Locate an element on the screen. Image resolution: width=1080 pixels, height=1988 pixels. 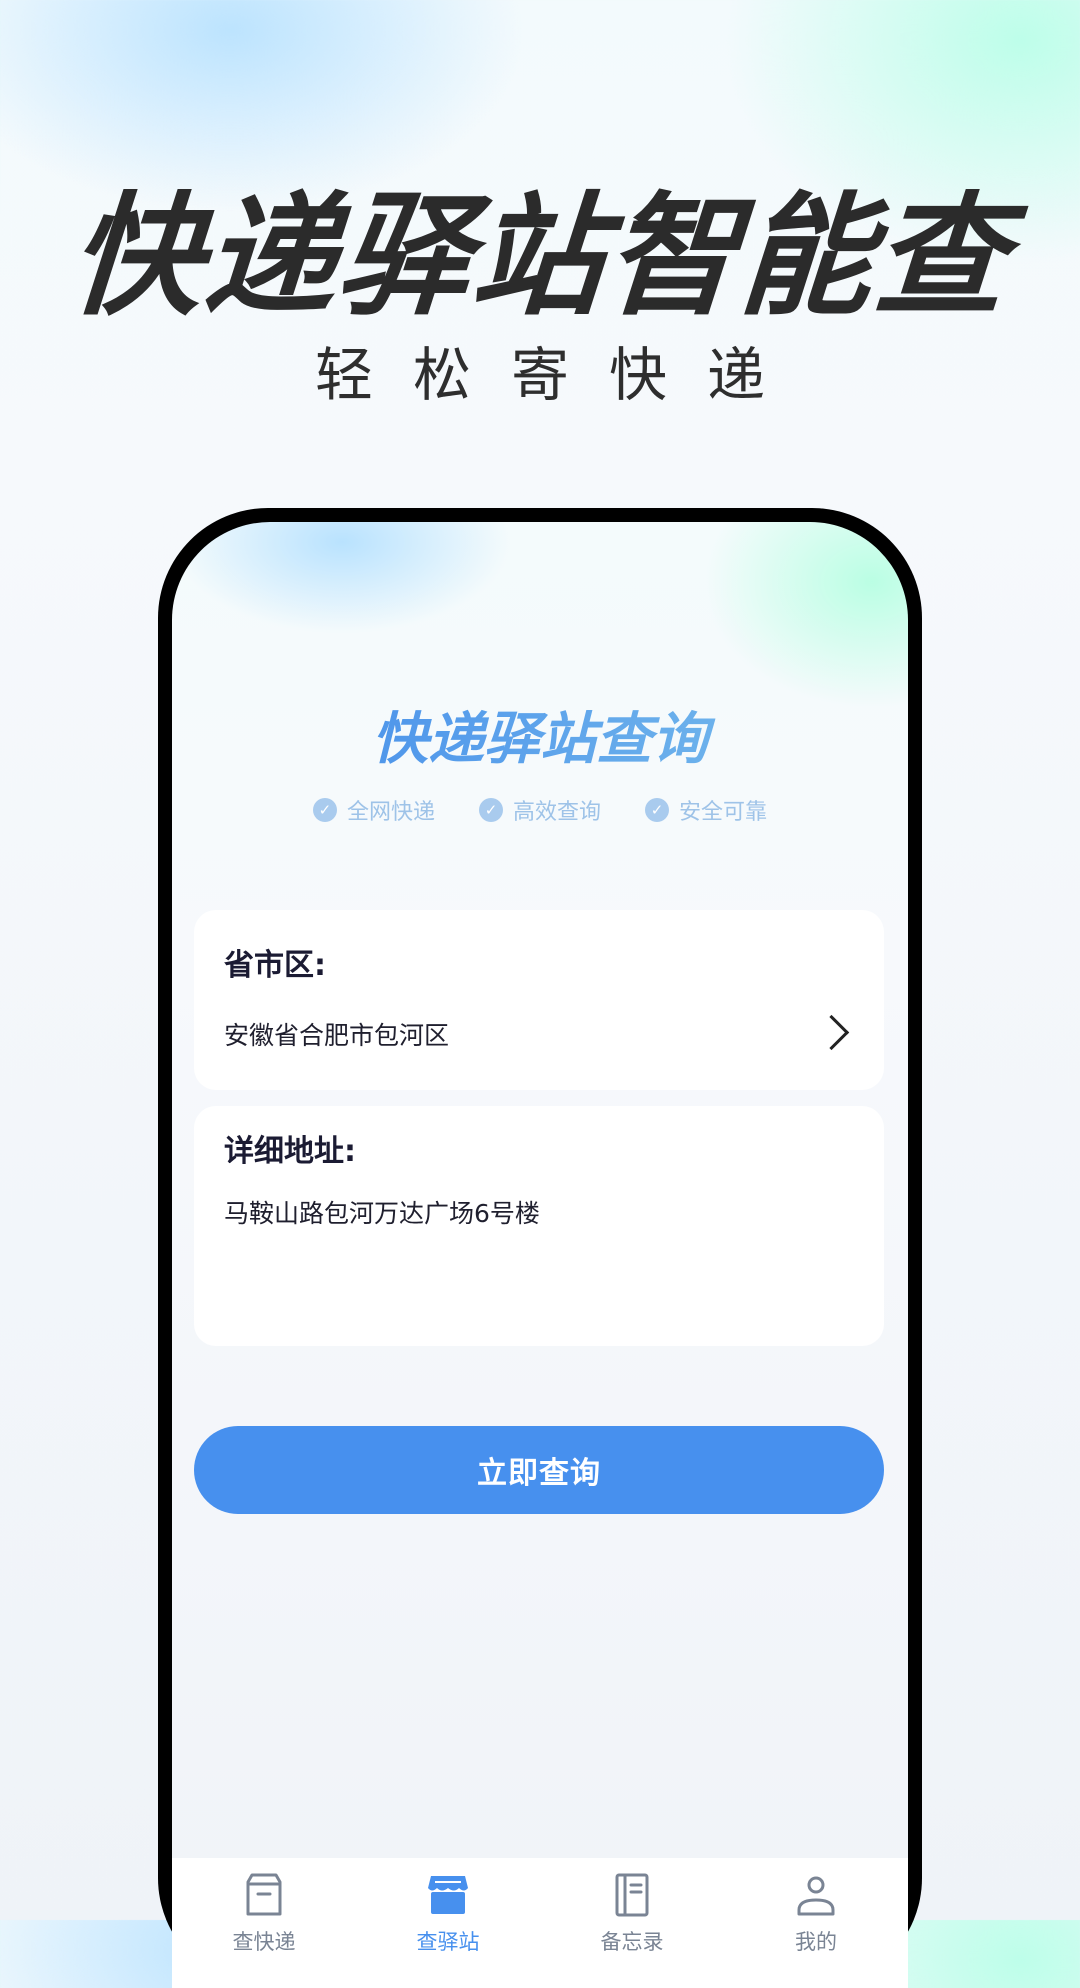
bottom-tab-bar: 查快递 查驿站 备忘录 我的 is located at coordinates (540, 1923).